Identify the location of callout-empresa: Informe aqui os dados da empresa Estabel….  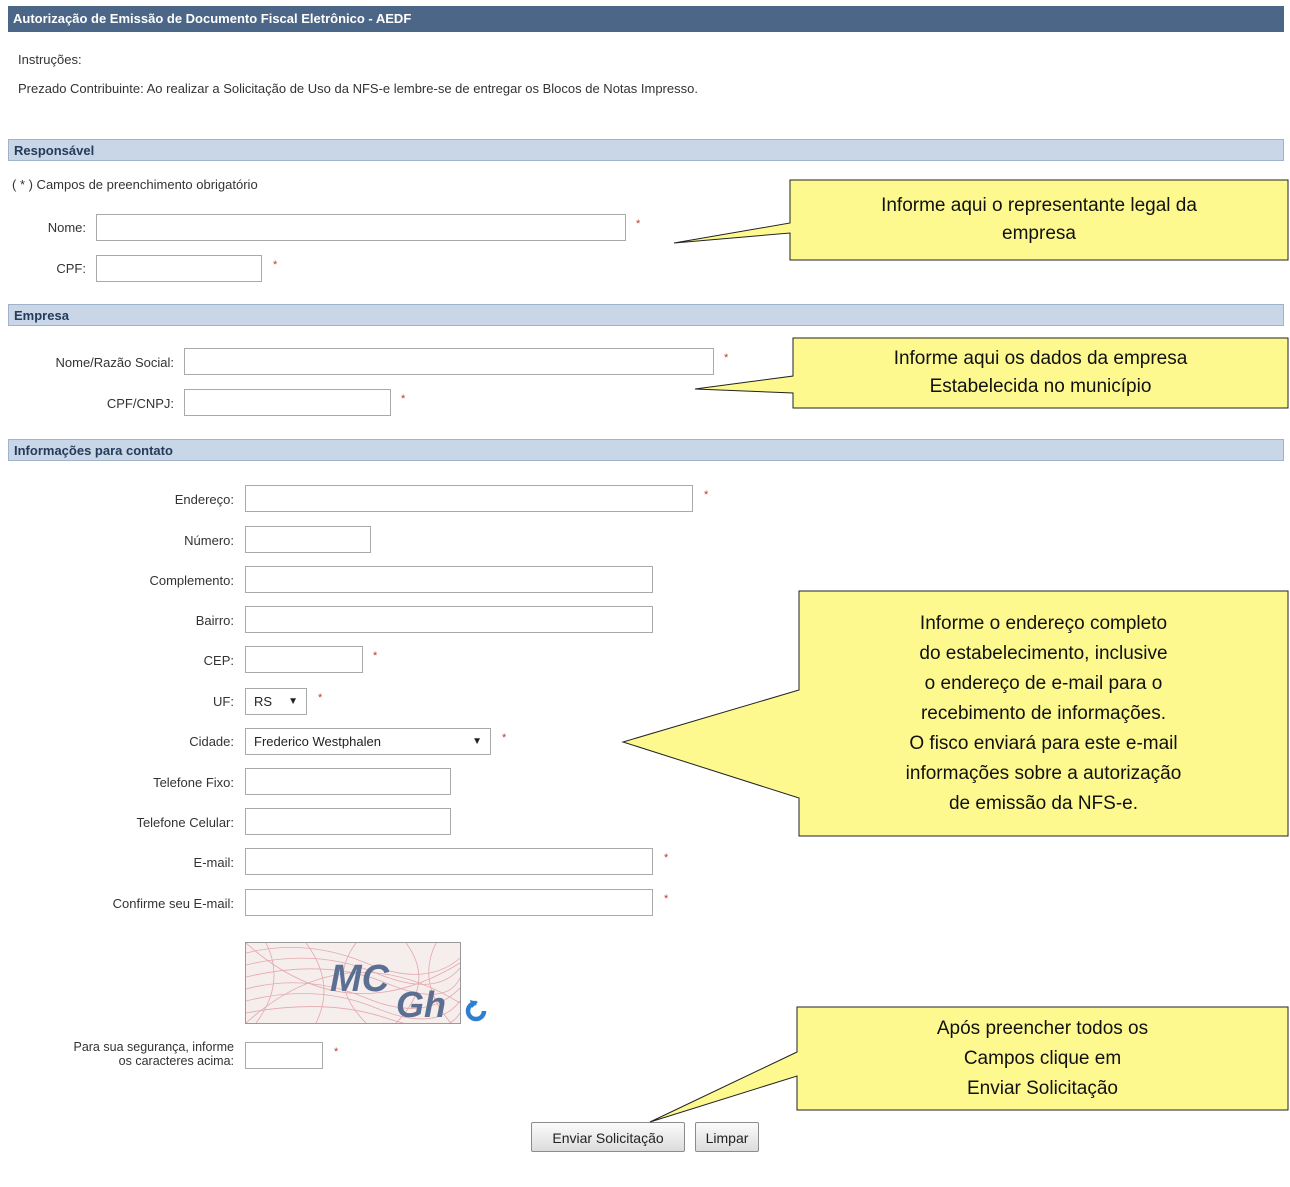
(1040, 372).